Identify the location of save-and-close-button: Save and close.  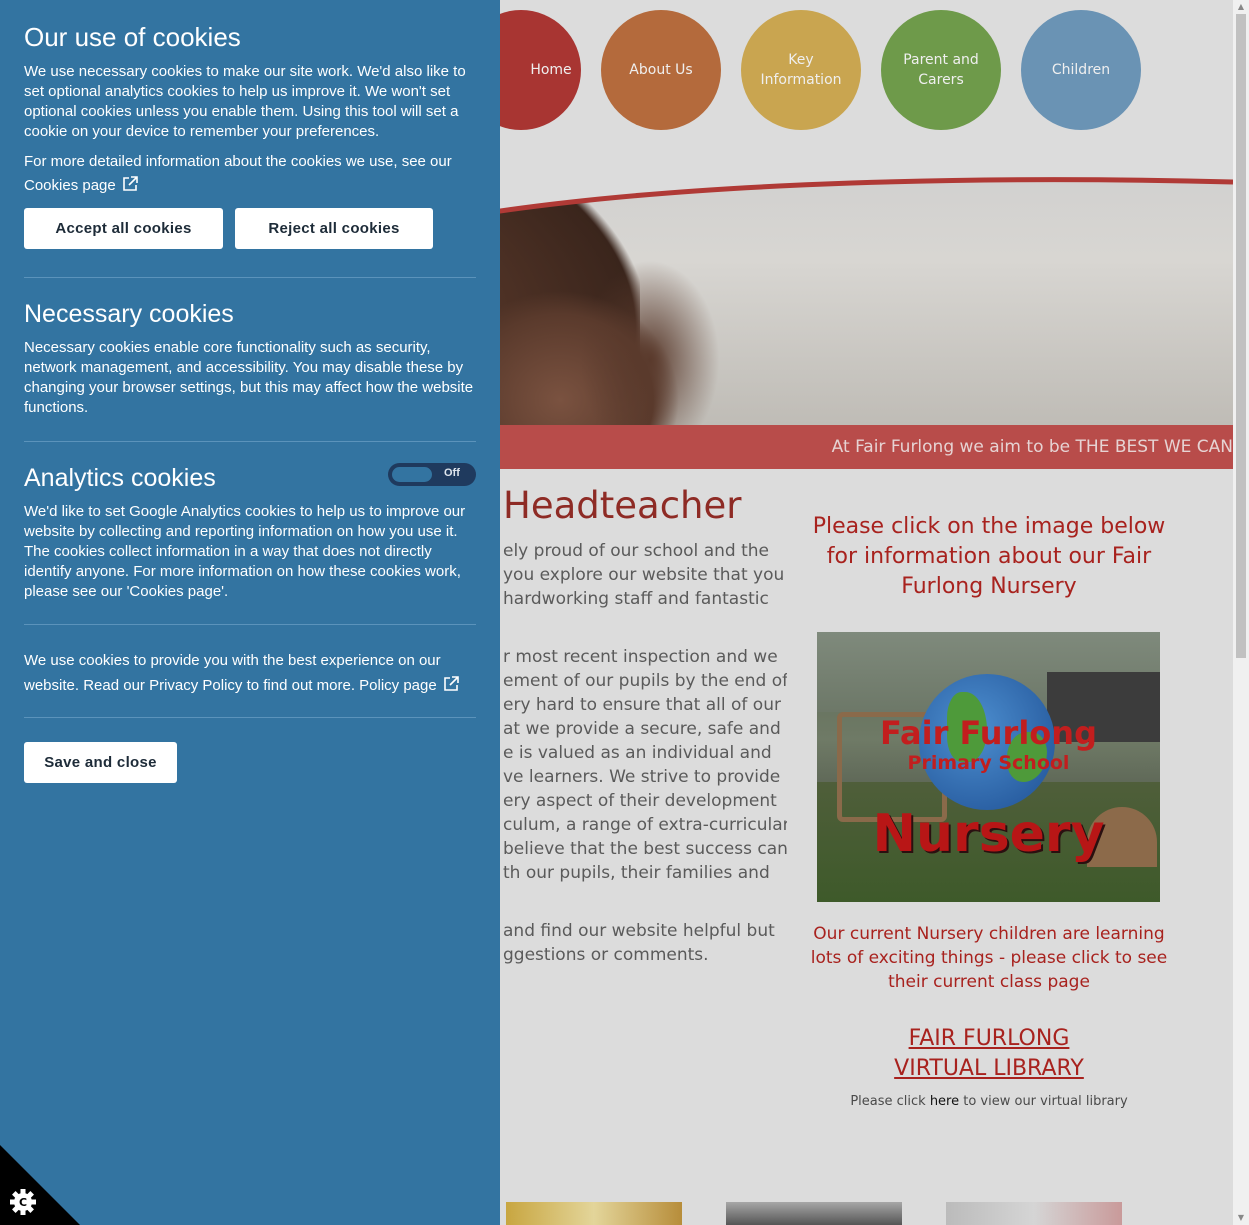
(100, 762).